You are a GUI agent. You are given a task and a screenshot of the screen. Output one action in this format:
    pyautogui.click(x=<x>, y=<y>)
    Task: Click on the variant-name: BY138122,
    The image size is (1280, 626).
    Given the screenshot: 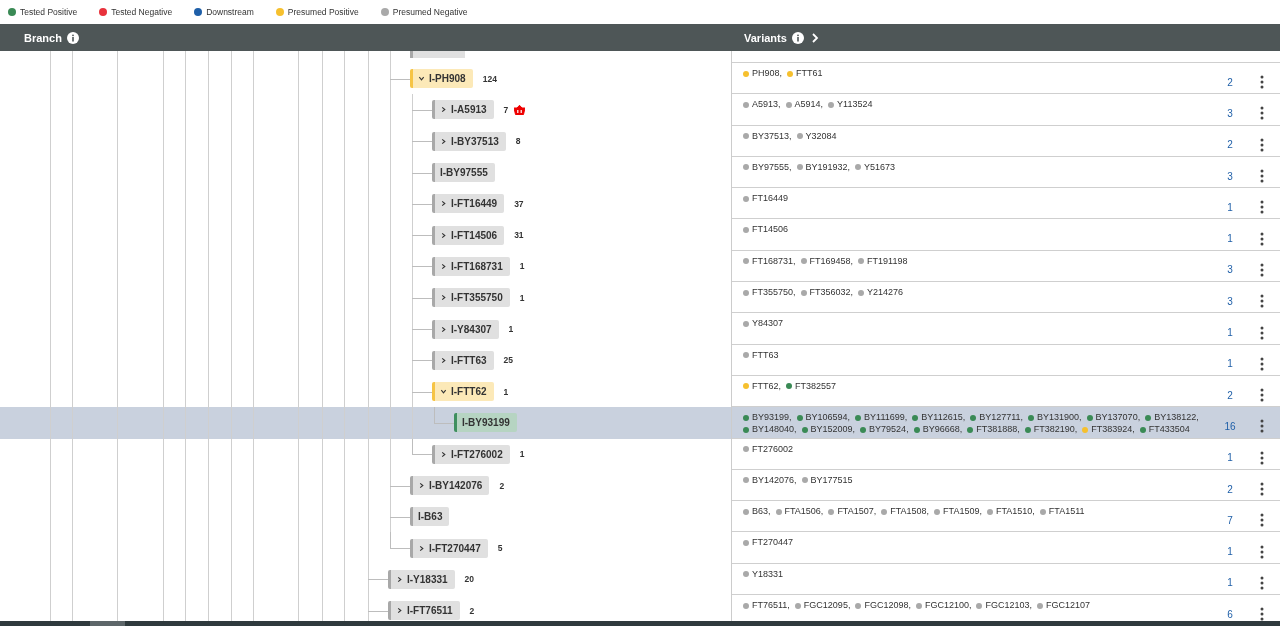 What is the action you would take?
    pyautogui.click(x=1176, y=418)
    